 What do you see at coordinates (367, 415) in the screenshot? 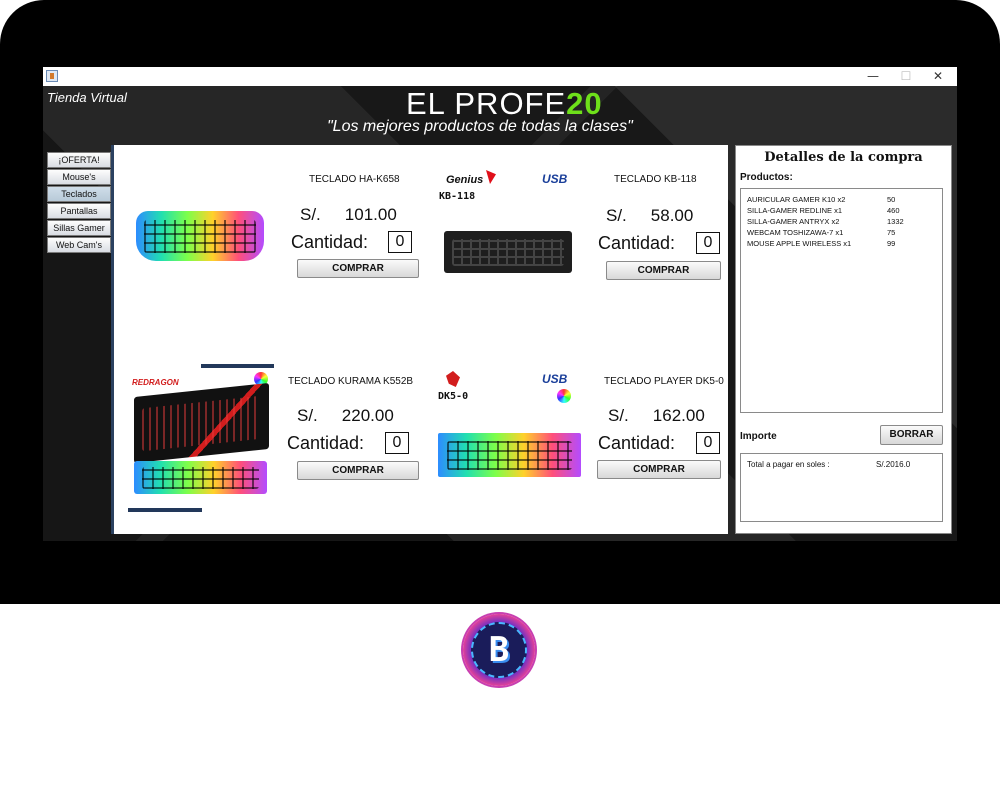
I see `price-value: 220.00` at bounding box center [367, 415].